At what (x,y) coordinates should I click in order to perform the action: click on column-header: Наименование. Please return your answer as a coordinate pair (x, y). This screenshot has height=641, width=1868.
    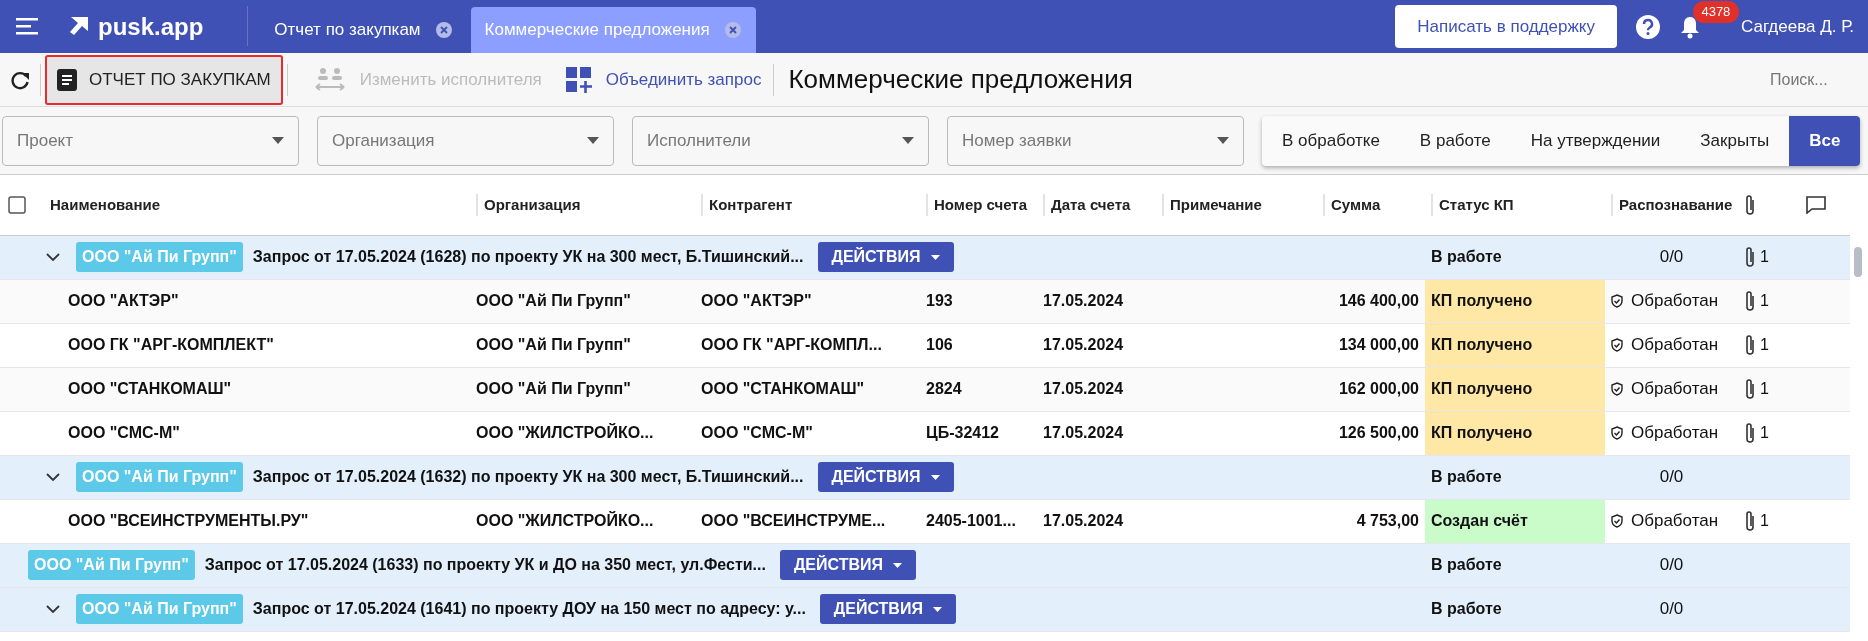
    Looking at the image, I should click on (105, 204).